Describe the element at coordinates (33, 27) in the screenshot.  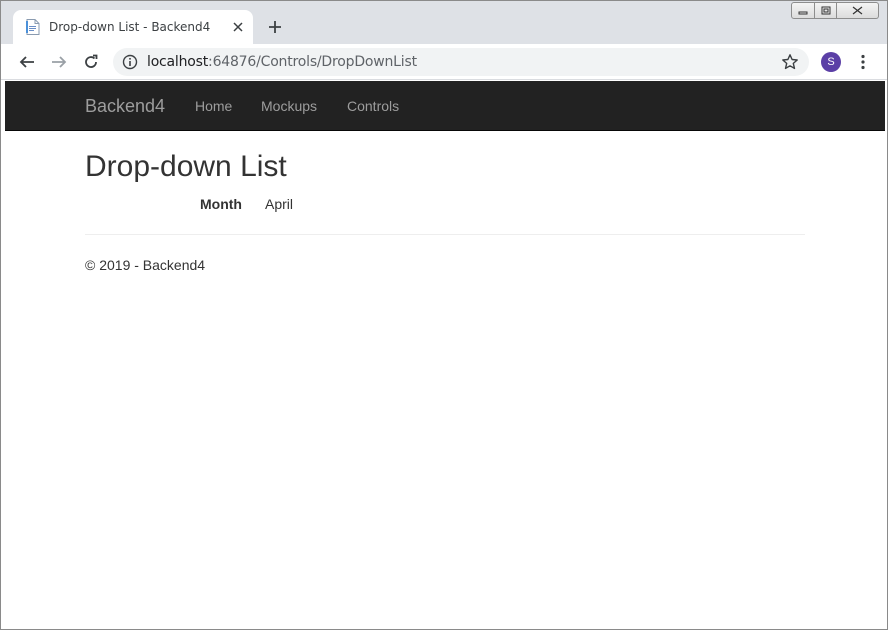
I see `page-favicon-icon` at that location.